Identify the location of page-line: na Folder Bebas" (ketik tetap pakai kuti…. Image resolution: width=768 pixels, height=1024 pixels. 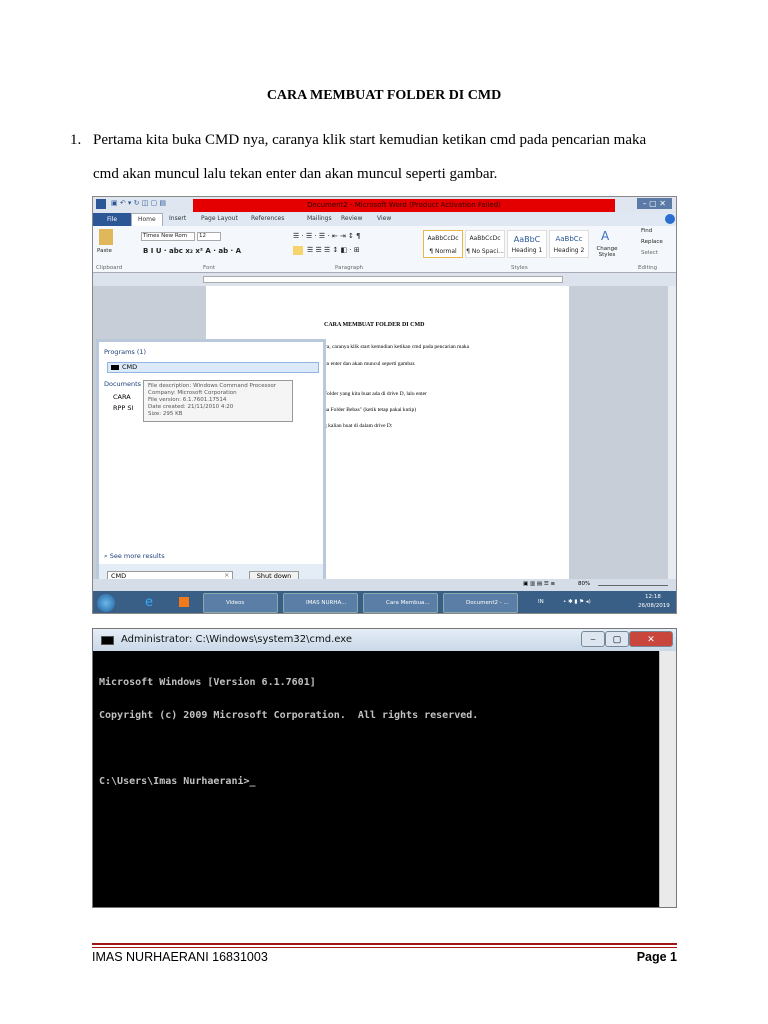
(370, 410).